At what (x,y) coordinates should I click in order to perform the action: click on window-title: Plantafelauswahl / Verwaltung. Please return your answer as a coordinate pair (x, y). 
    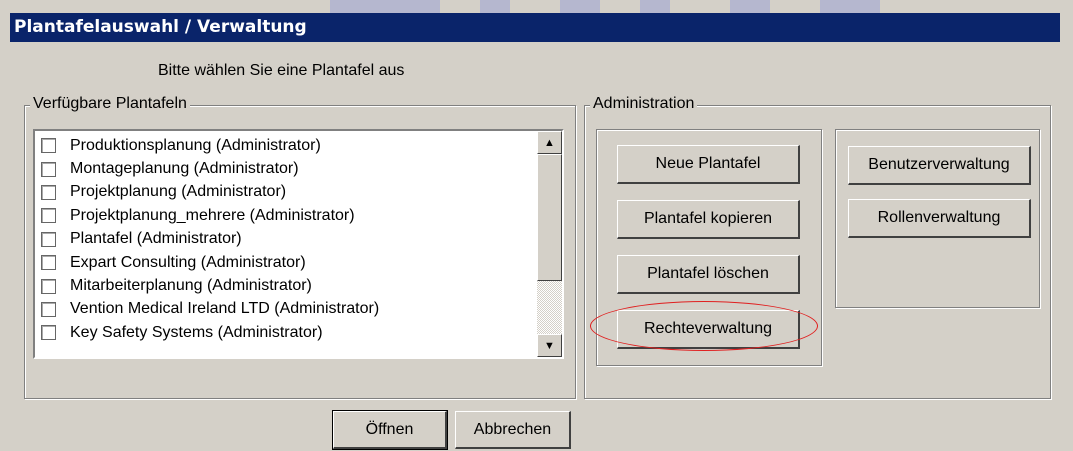
    Looking at the image, I should click on (535, 27).